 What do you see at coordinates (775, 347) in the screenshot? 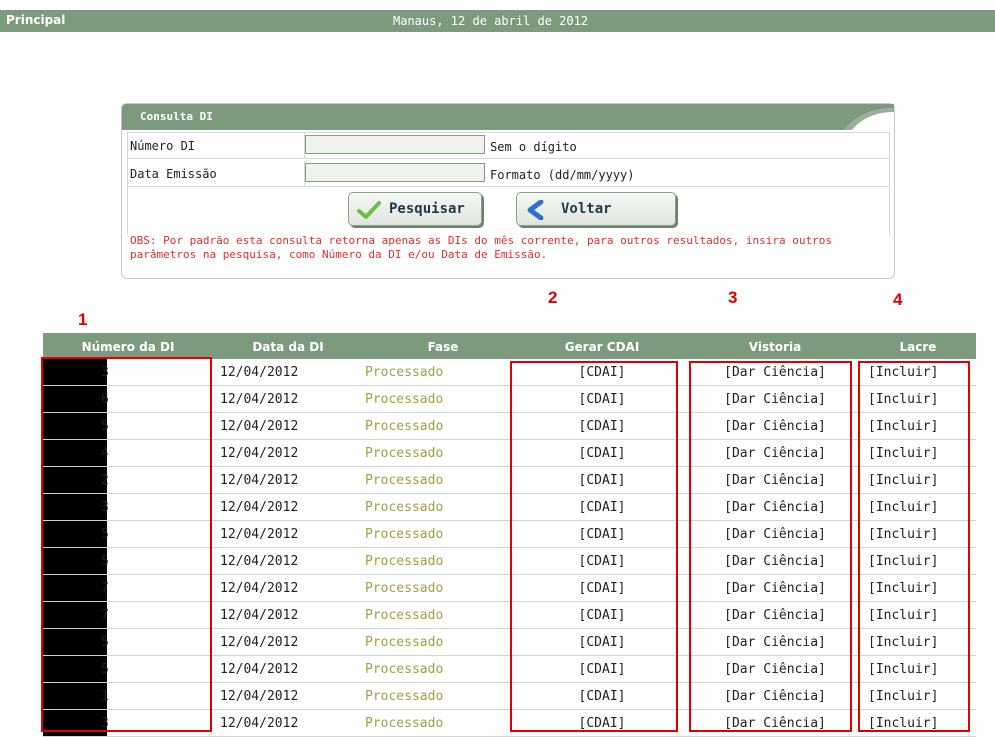
I see `col-vistoria: Vistoria` at bounding box center [775, 347].